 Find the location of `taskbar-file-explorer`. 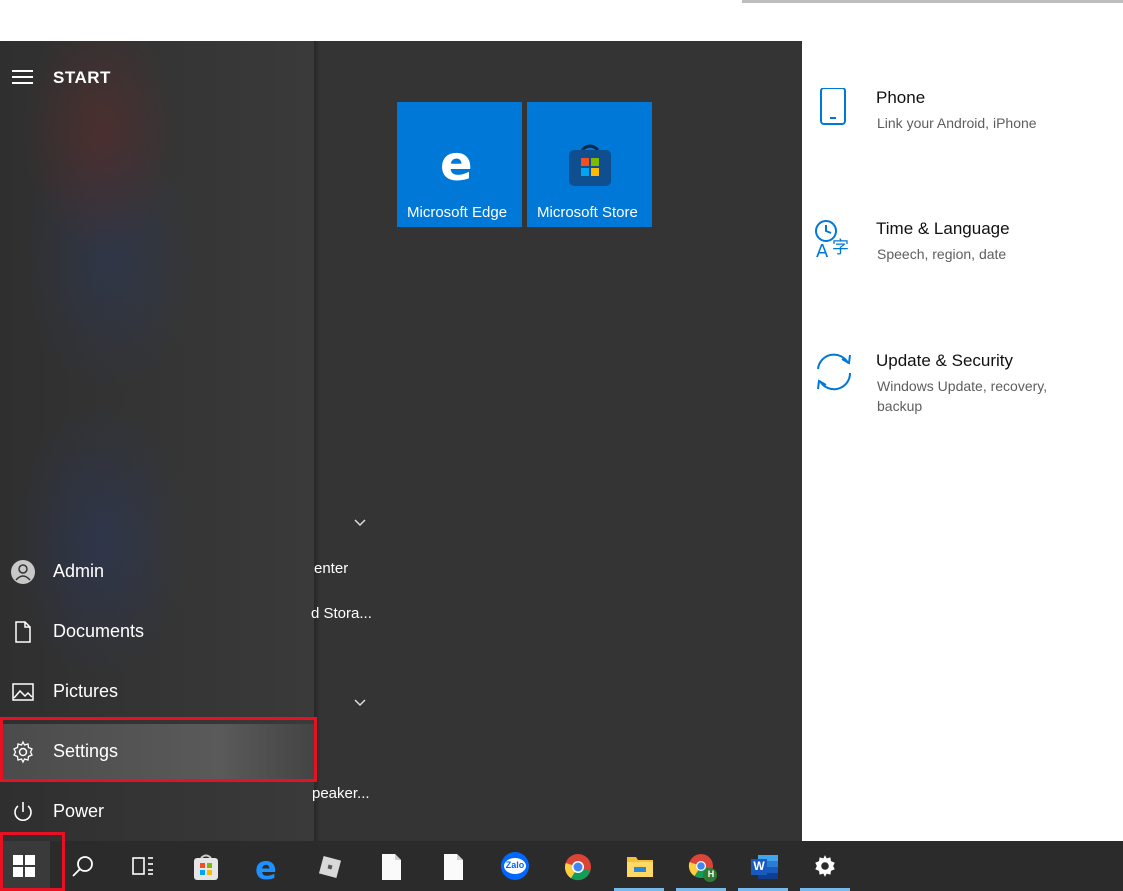

taskbar-file-explorer is located at coordinates (639, 866).